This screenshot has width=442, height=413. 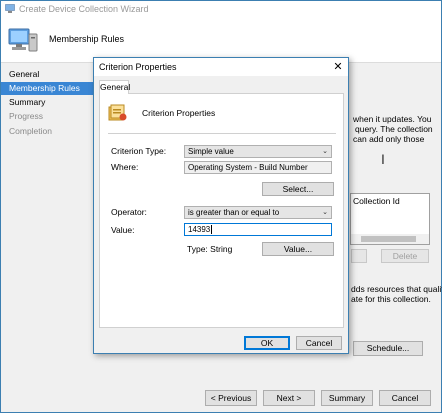 I want to click on edit-button-partial, so click(x=359, y=256).